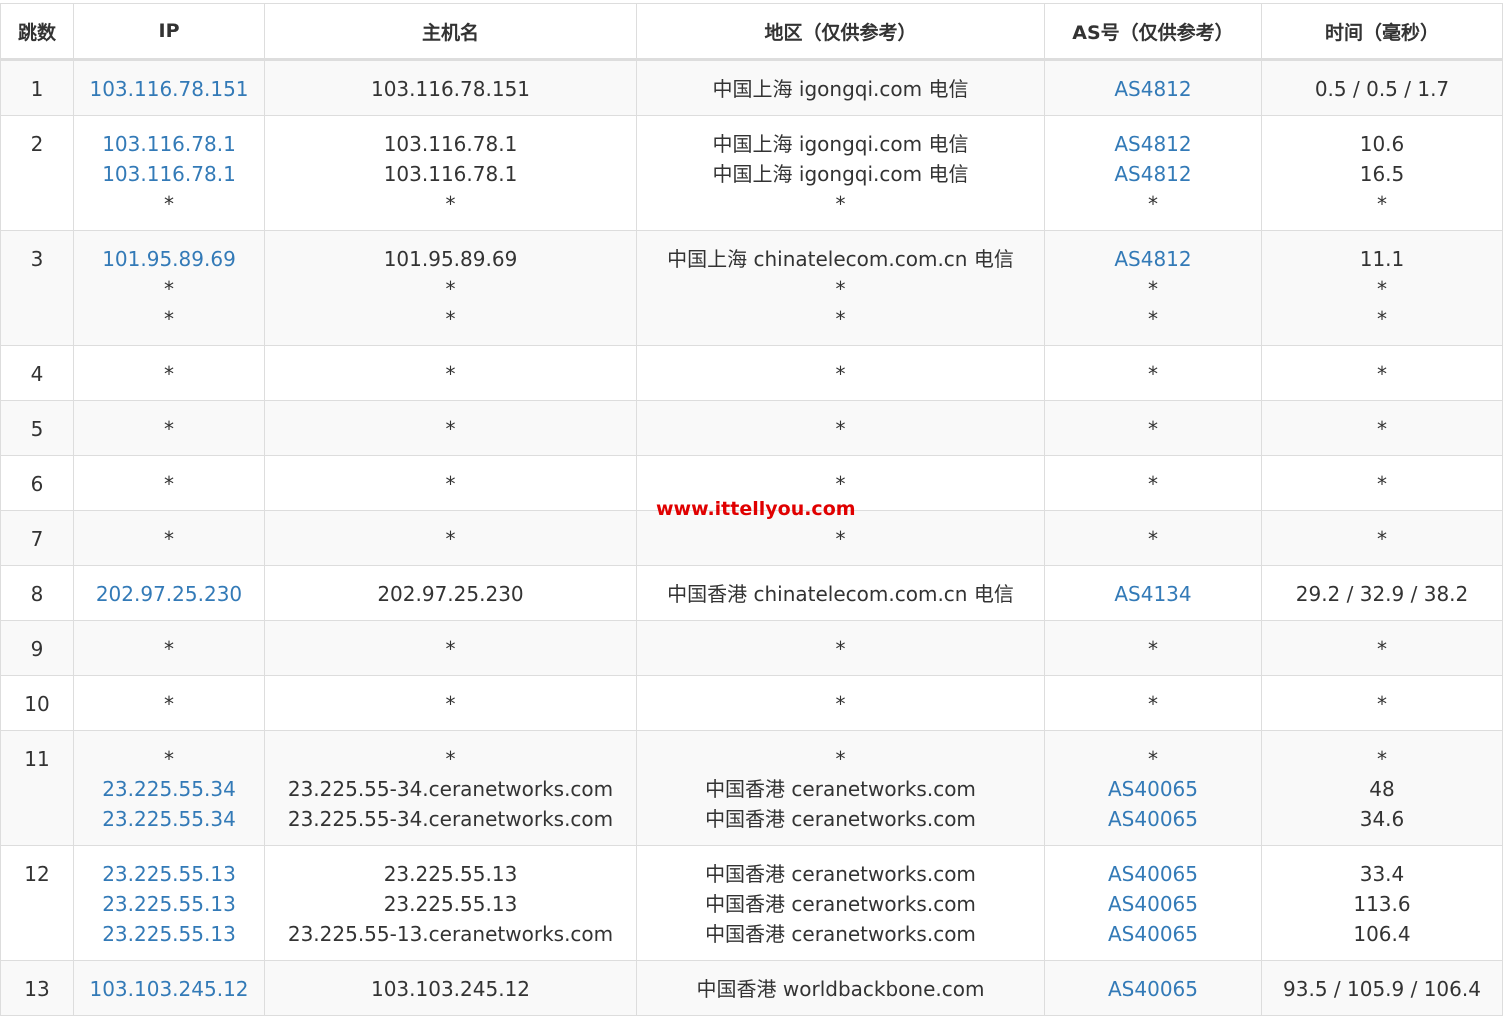 The width and height of the screenshot is (1507, 1024). I want to click on as-cell: AS4134, so click(1153, 593).